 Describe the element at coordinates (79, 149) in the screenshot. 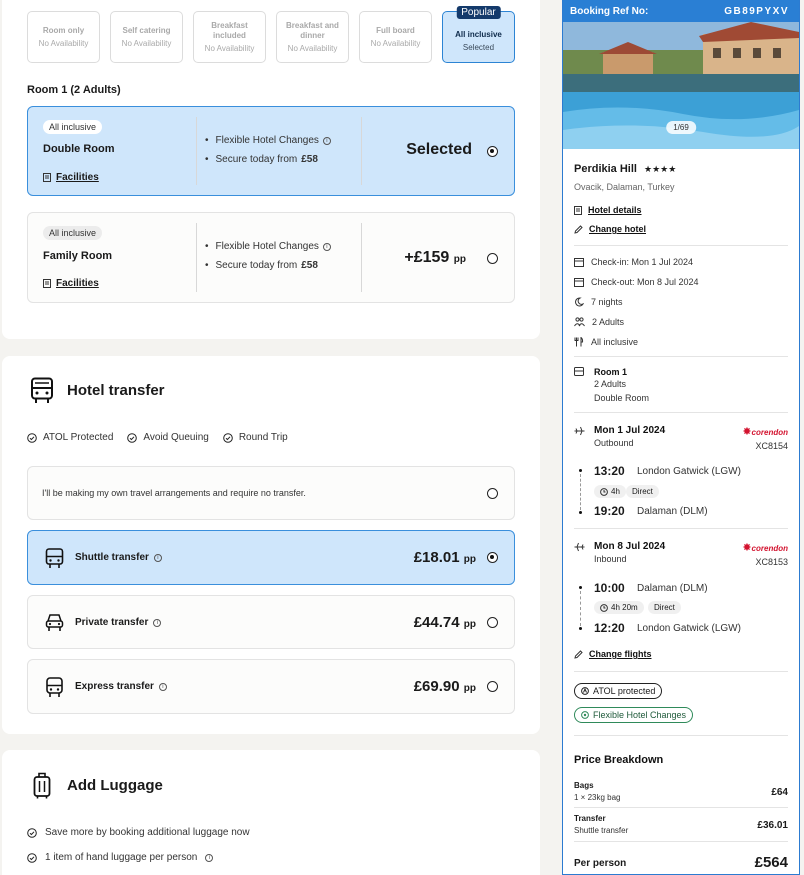

I see `room-name: Double Room` at that location.